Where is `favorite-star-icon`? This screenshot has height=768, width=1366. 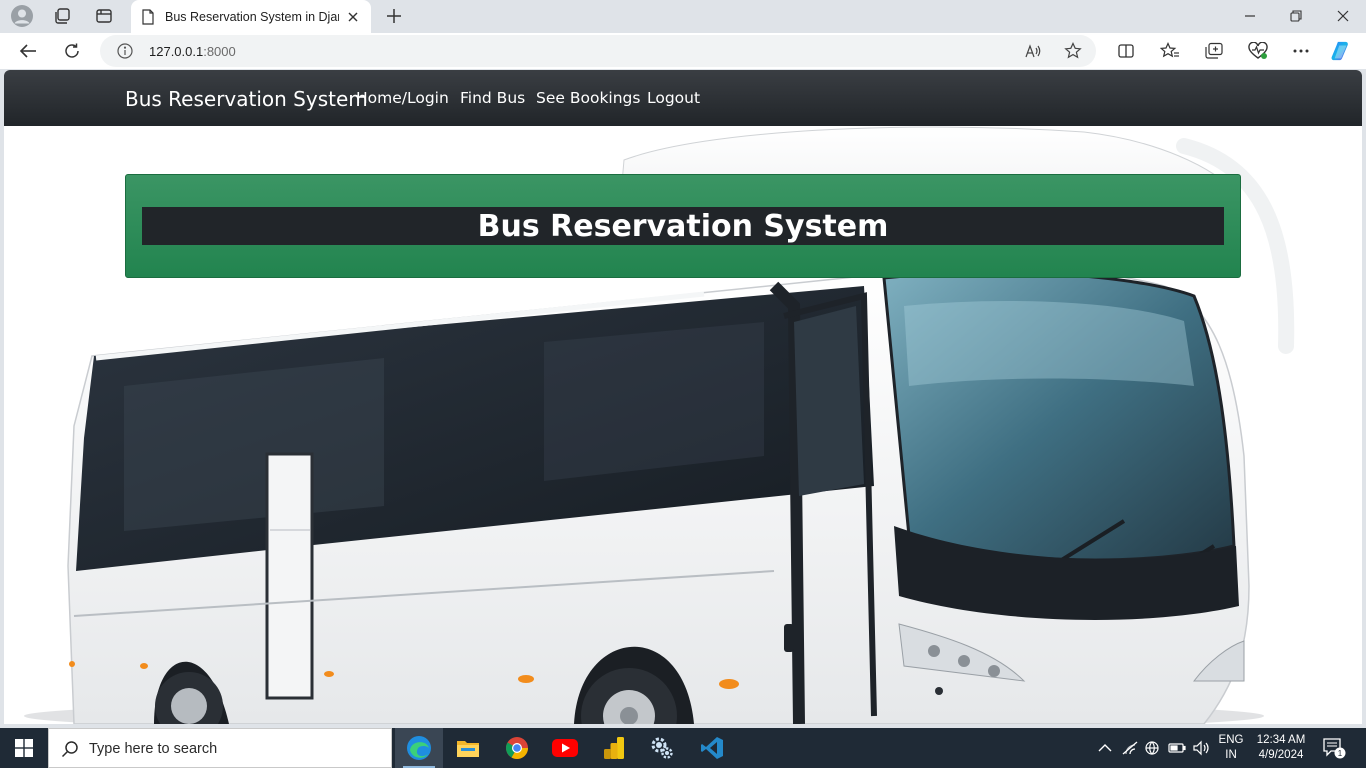
favorite-star-icon is located at coordinates (1073, 51).